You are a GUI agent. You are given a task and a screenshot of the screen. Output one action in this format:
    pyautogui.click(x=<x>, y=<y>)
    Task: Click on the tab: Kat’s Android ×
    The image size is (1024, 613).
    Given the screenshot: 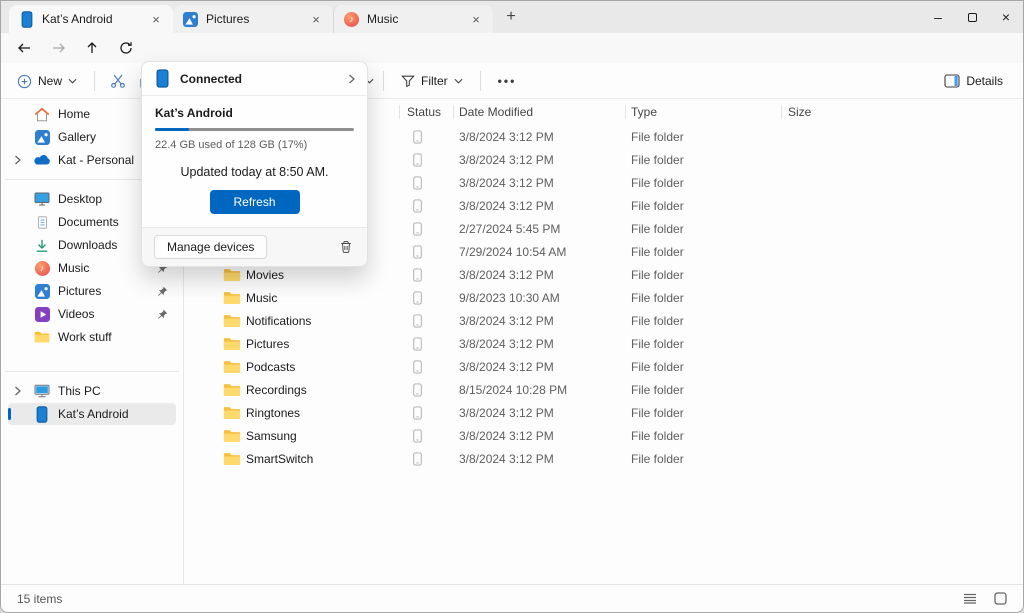 What is the action you would take?
    pyautogui.click(x=91, y=19)
    